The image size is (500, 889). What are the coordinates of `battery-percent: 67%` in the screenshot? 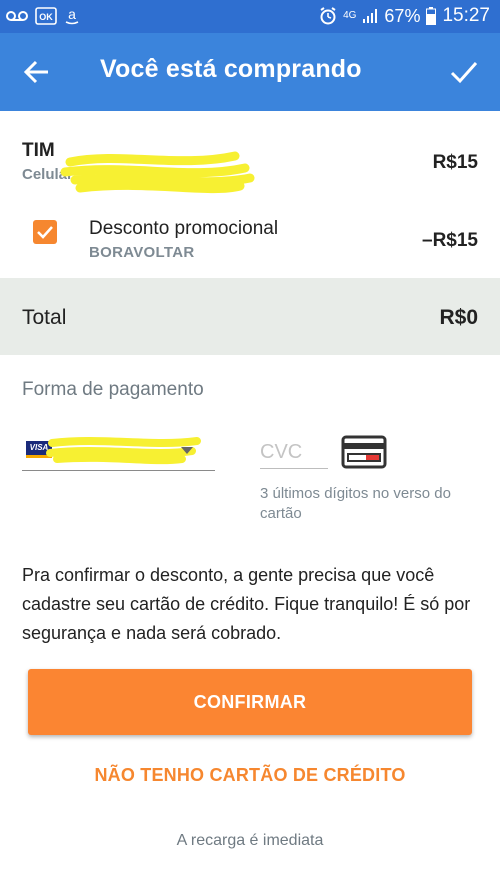 It's located at (402, 15).